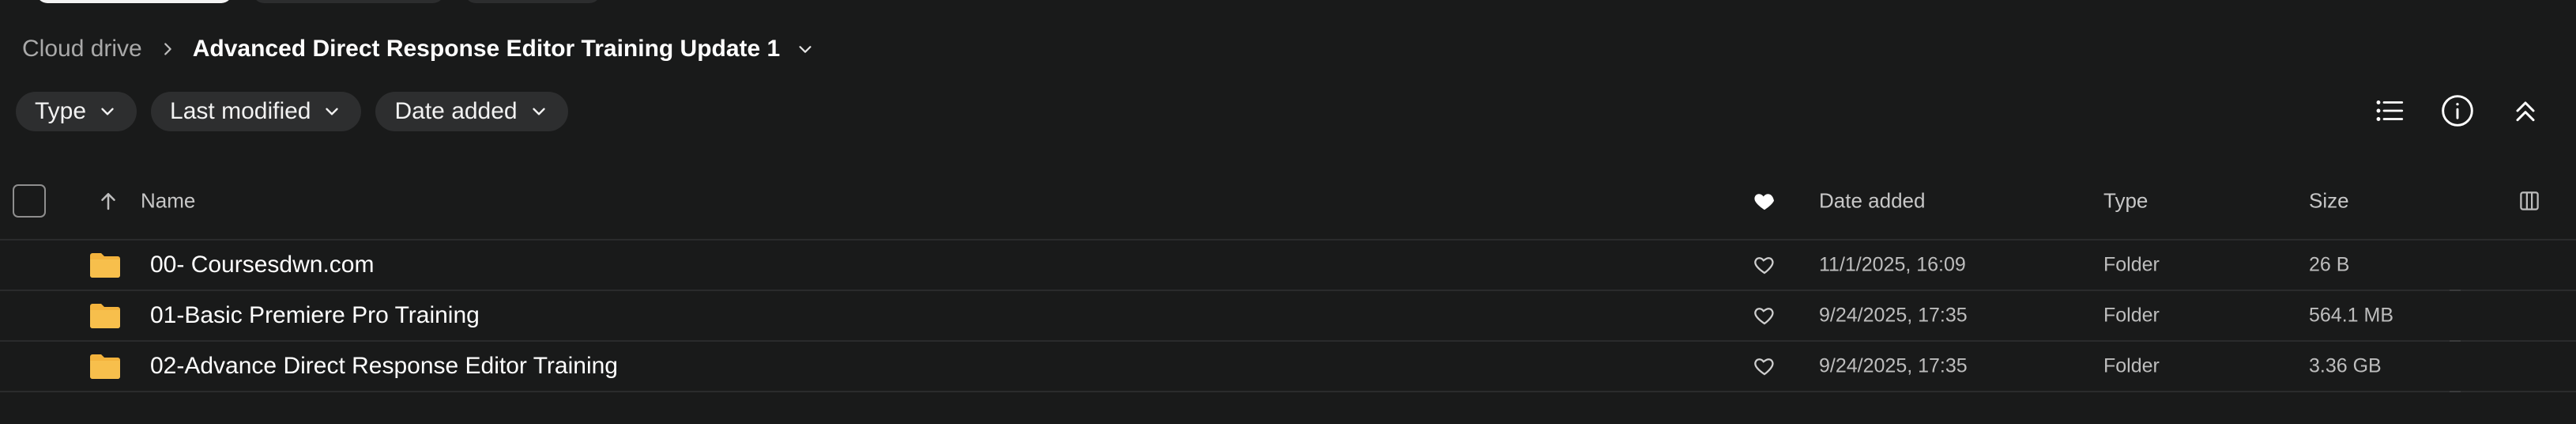  What do you see at coordinates (2125, 201) in the screenshot?
I see `column-header-type: Type` at bounding box center [2125, 201].